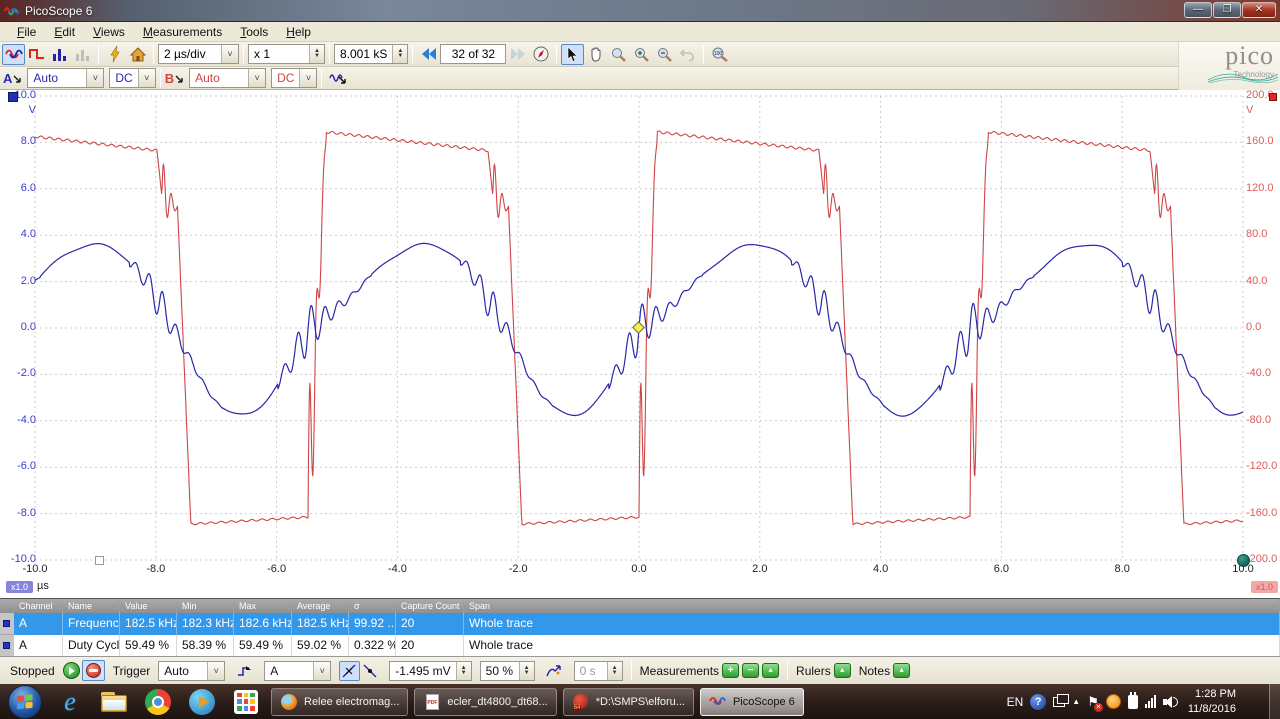 The image size is (1280, 719). Describe the element at coordinates (99, 560) in the screenshot. I see `x-axis-offset-handle` at that location.